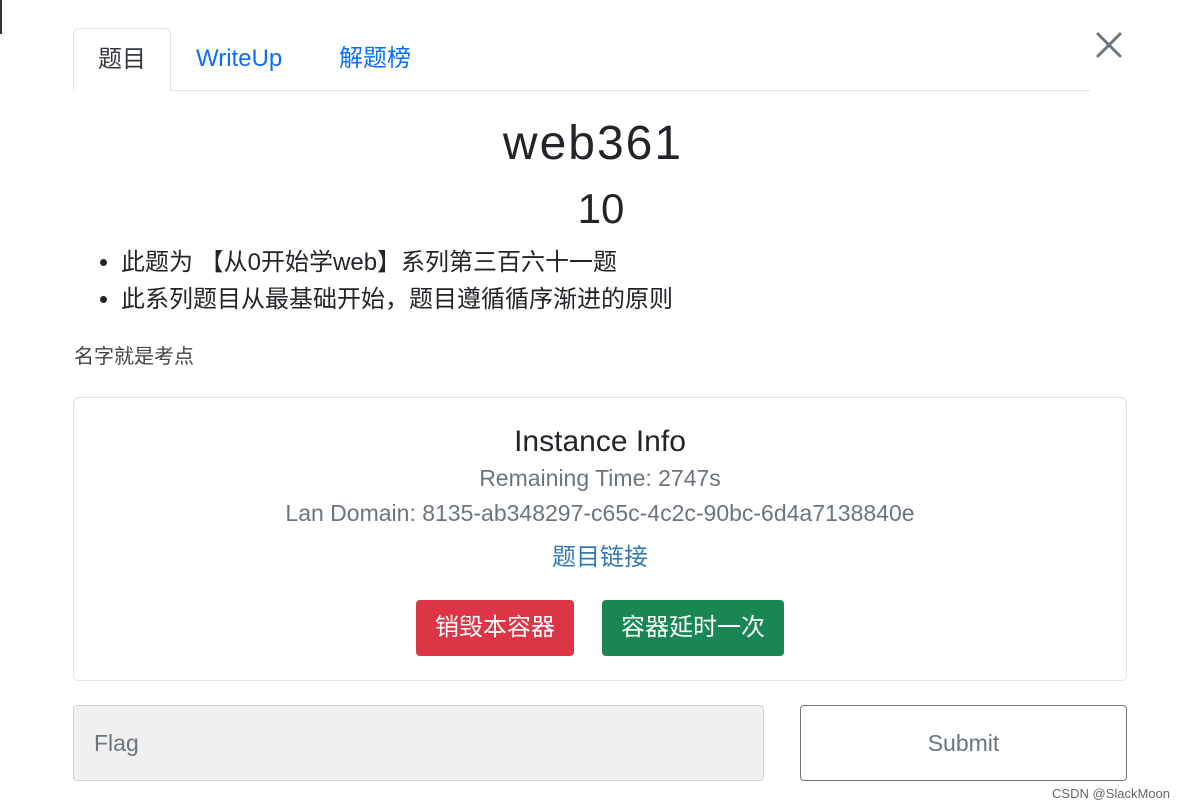  Describe the element at coordinates (1111, 793) in the screenshot. I see `watermark: CSDN @SlackMoon` at that location.